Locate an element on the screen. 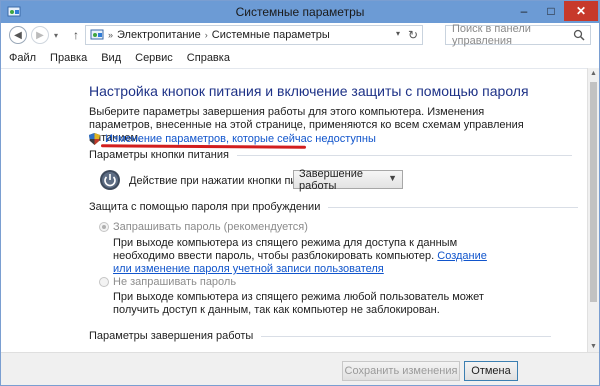 The image size is (600, 386). menu-tools: Сервис is located at coordinates (154, 58).